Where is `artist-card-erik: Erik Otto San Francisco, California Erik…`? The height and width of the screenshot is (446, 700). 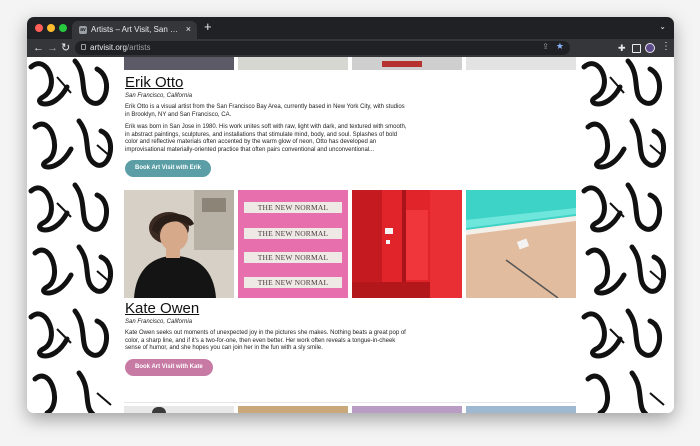
artist-card-erik: Erik Otto San Francisco, California Erik… is located at coordinates (267, 125).